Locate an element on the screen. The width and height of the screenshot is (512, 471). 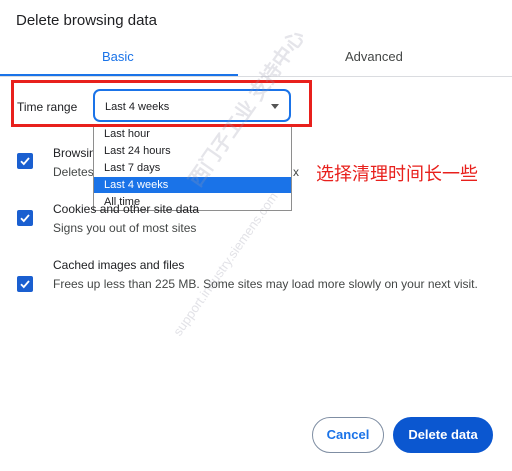
cancel-button: Cancel is located at coordinates (348, 435).